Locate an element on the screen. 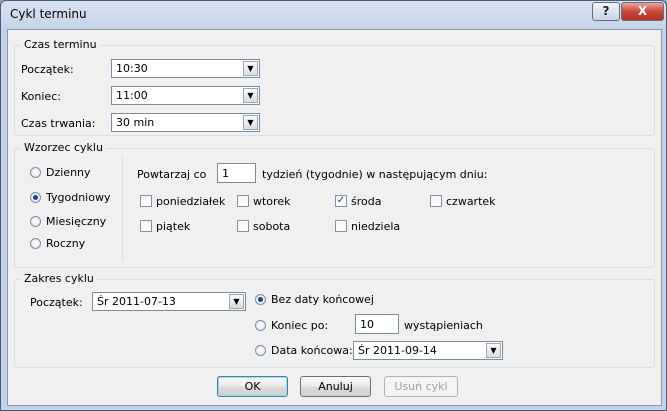 This screenshot has width=667, height=411. end-date-label: Data końcowa: is located at coordinates (312, 350).